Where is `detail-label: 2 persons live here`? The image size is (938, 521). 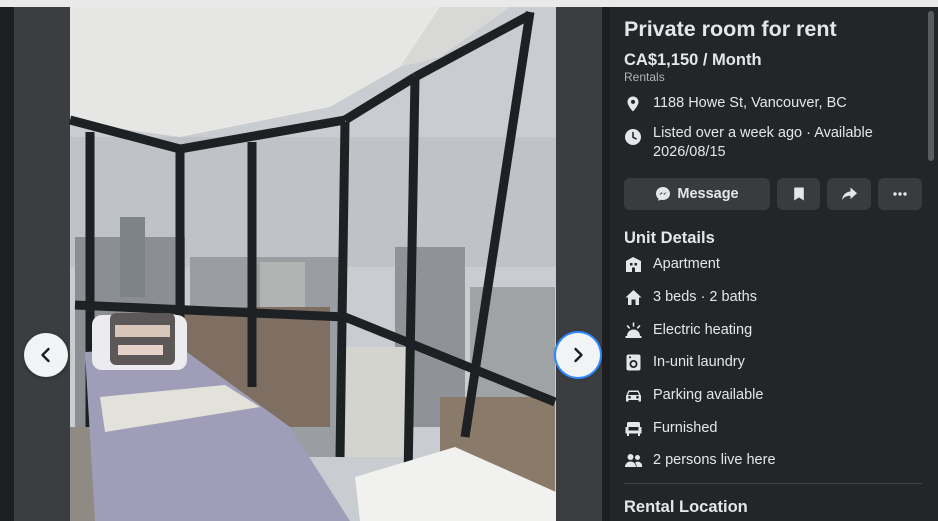 detail-label: 2 persons live here is located at coordinates (714, 460).